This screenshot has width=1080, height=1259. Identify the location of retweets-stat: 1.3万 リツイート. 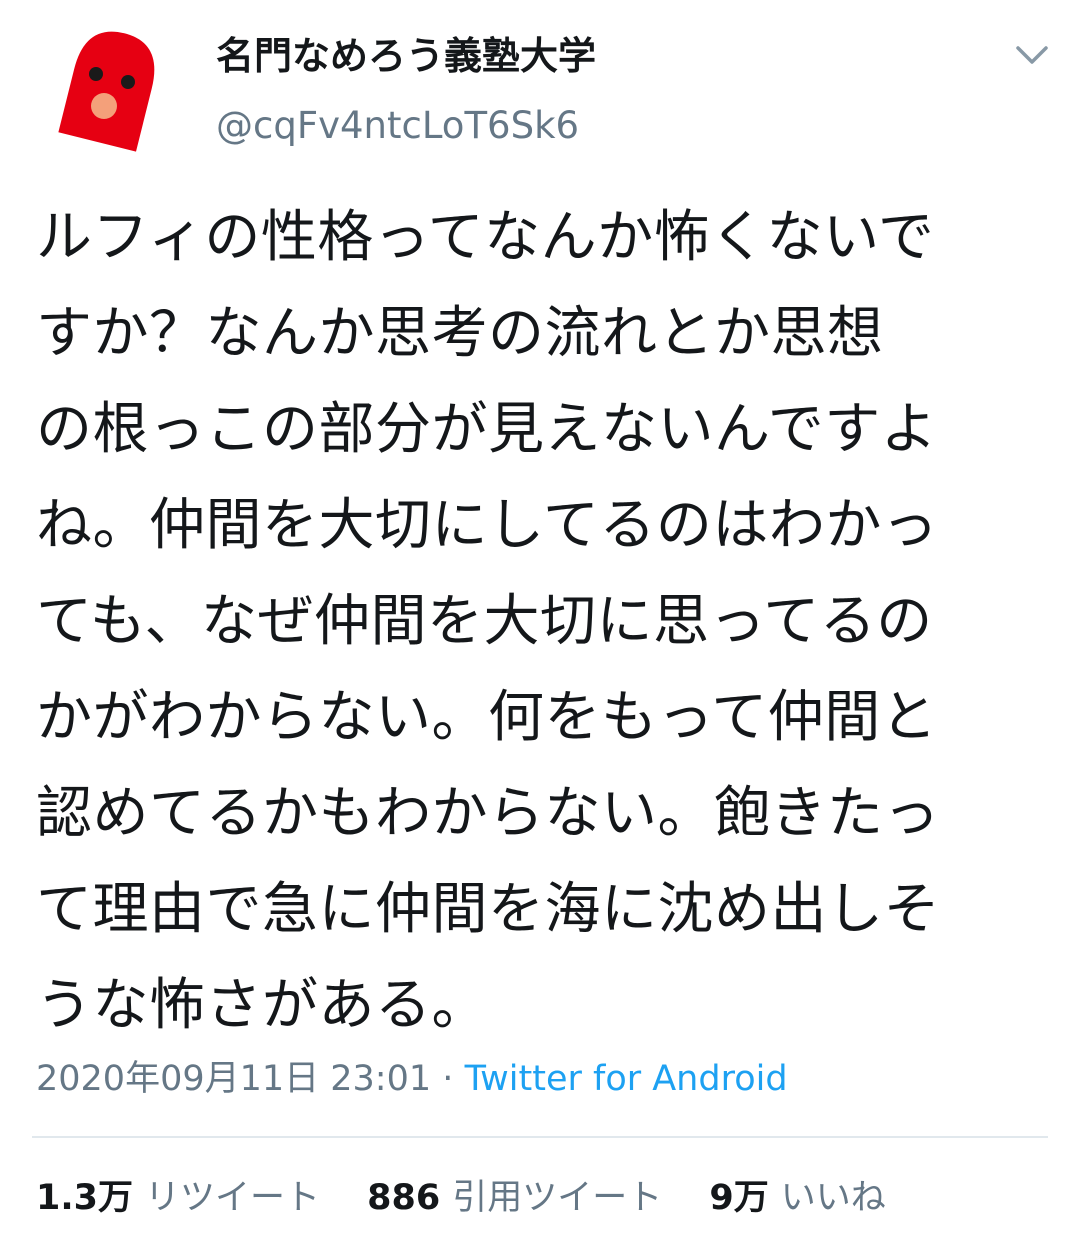
(178, 1198).